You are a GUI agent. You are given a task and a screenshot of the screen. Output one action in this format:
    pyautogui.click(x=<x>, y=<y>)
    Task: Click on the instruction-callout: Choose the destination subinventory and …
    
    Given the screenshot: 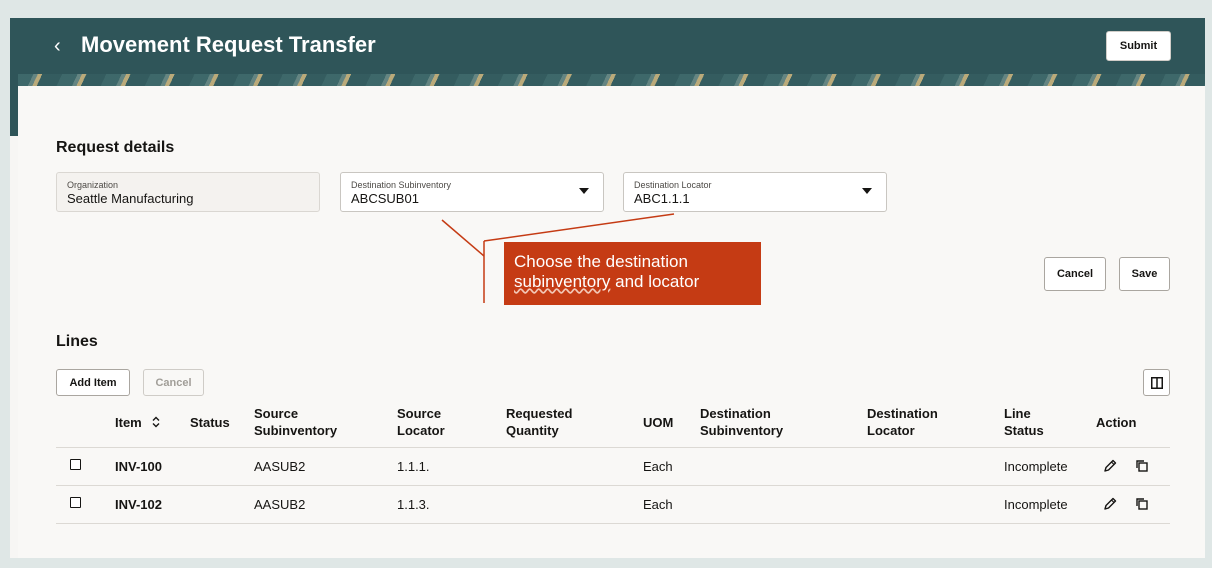 What is the action you would take?
    pyautogui.click(x=632, y=273)
    